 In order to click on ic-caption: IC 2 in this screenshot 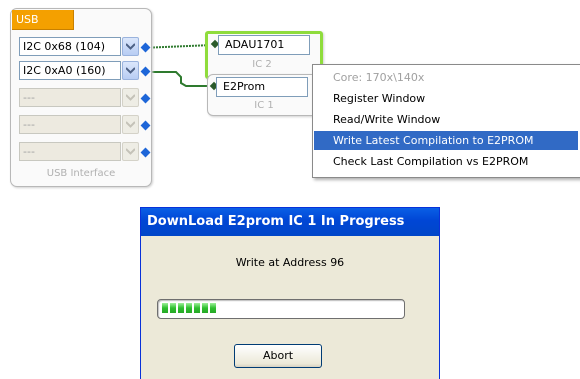, I will do `click(262, 64)`.